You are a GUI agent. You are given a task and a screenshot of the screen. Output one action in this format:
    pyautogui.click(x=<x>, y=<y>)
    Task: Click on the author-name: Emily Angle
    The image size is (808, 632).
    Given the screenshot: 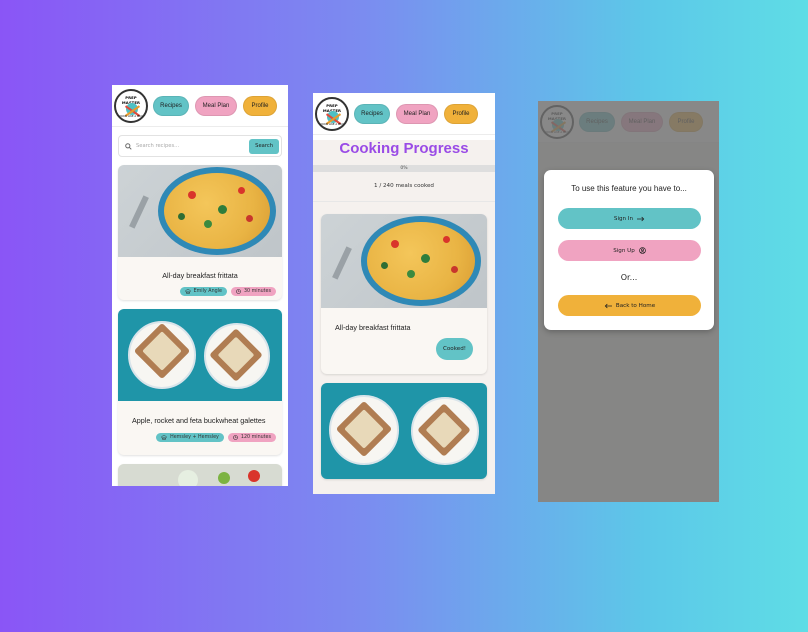 What is the action you would take?
    pyautogui.click(x=207, y=291)
    